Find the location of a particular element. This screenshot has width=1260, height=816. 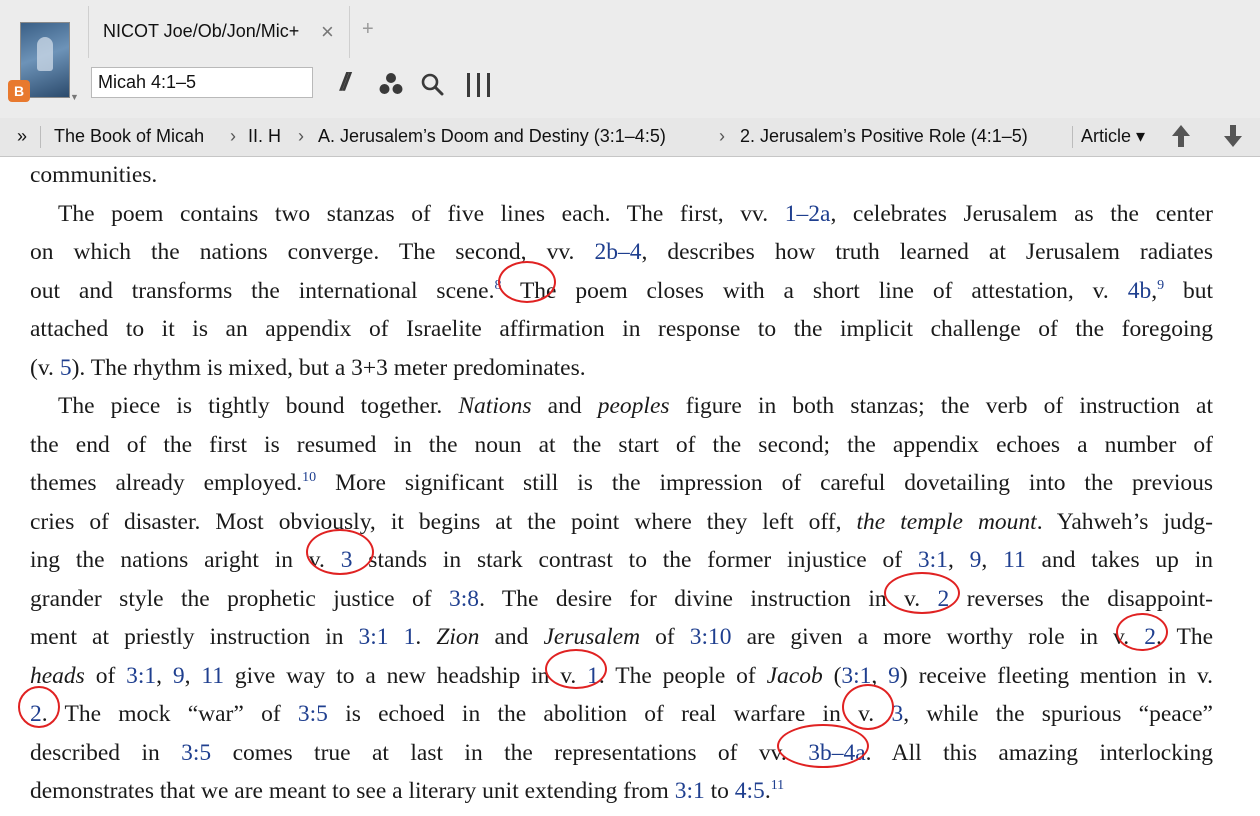

emphasis-text: Jacob is located at coordinates (794, 675).